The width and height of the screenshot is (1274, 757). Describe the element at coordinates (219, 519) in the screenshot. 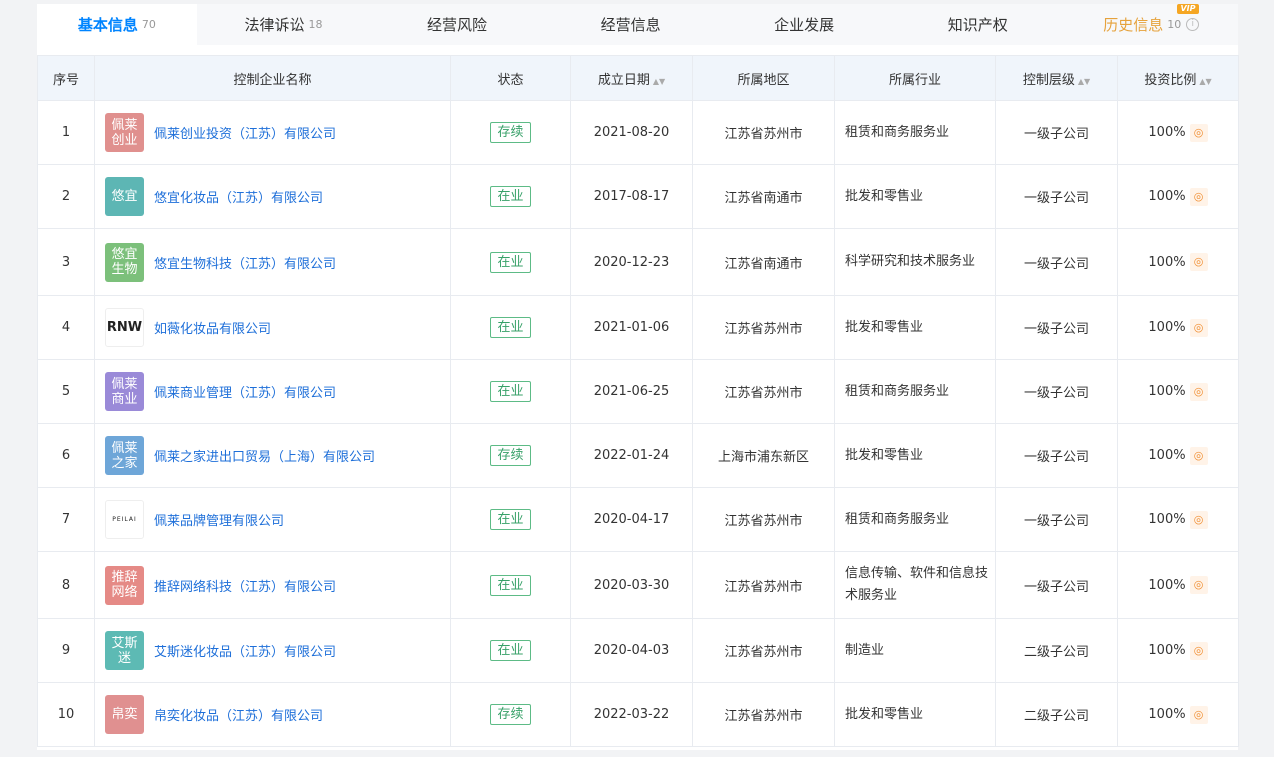

I see `company-name-link: 佩莱品牌管理有限公司` at that location.